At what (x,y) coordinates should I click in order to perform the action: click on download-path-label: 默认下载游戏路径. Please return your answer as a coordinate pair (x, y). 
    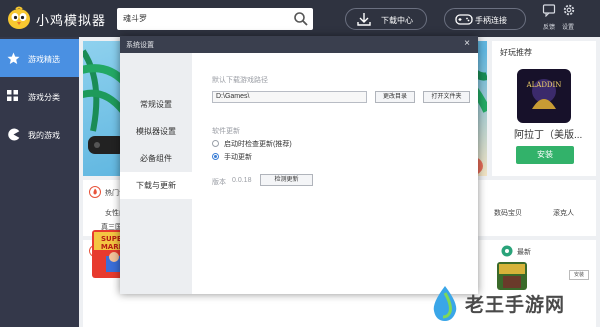
    Looking at the image, I should click on (240, 80).